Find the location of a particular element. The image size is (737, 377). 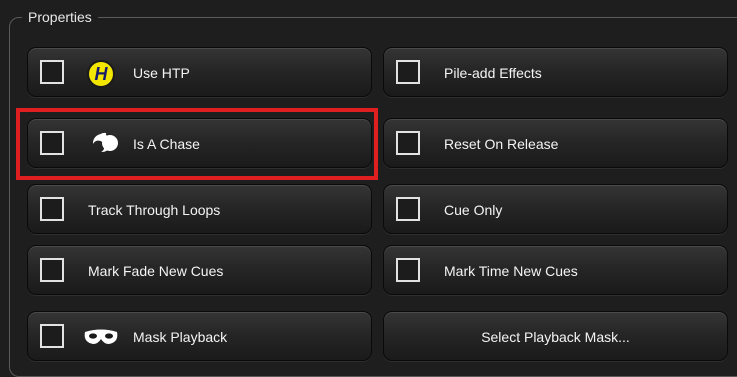

is-a-chase-button: Is A Chase is located at coordinates (199, 143).